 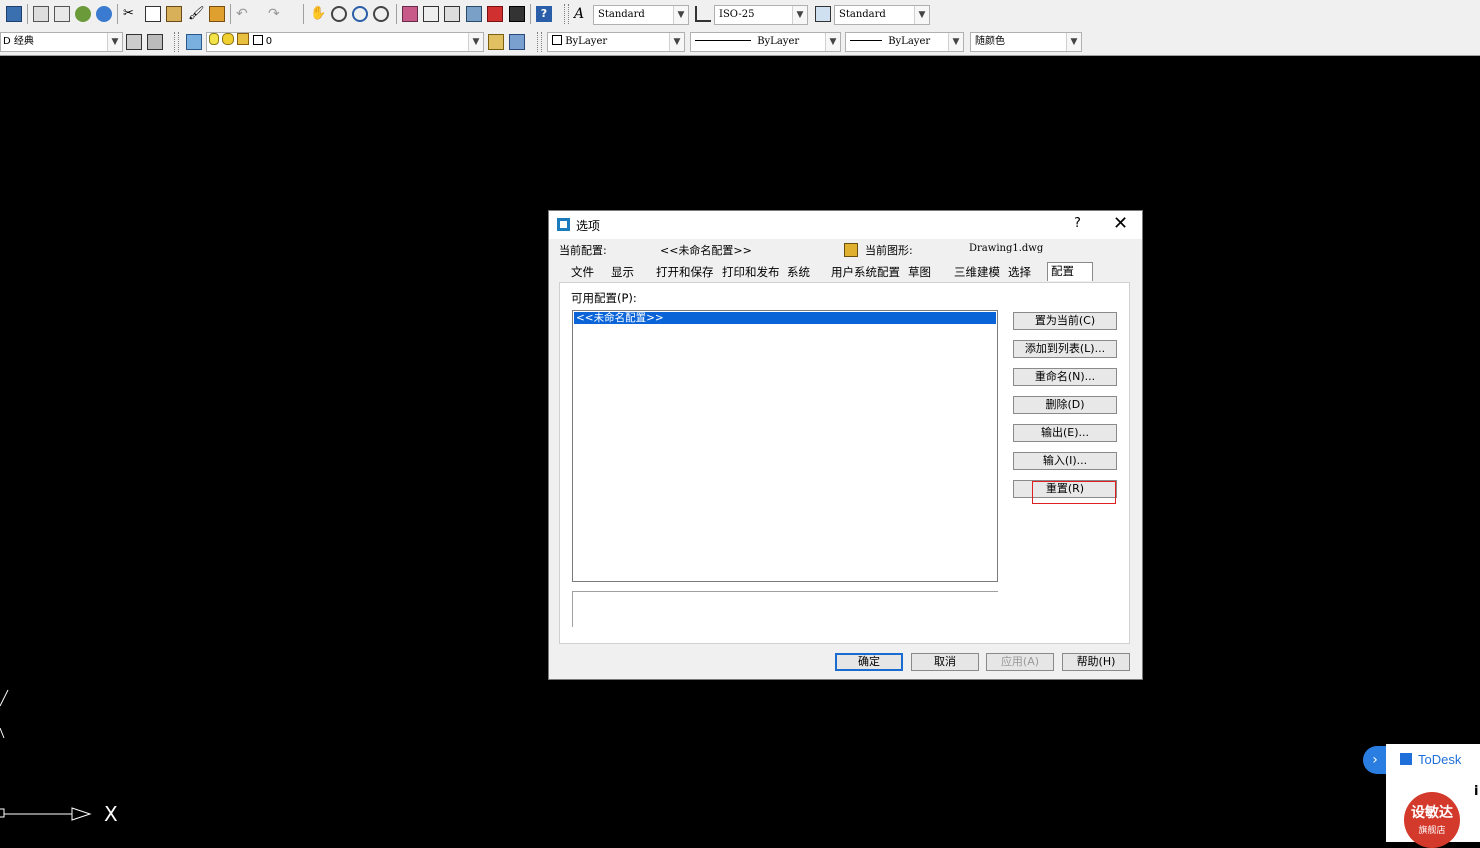 What do you see at coordinates (345, 42) in the screenshot?
I see `layer-dropdown: 0 ▼` at bounding box center [345, 42].